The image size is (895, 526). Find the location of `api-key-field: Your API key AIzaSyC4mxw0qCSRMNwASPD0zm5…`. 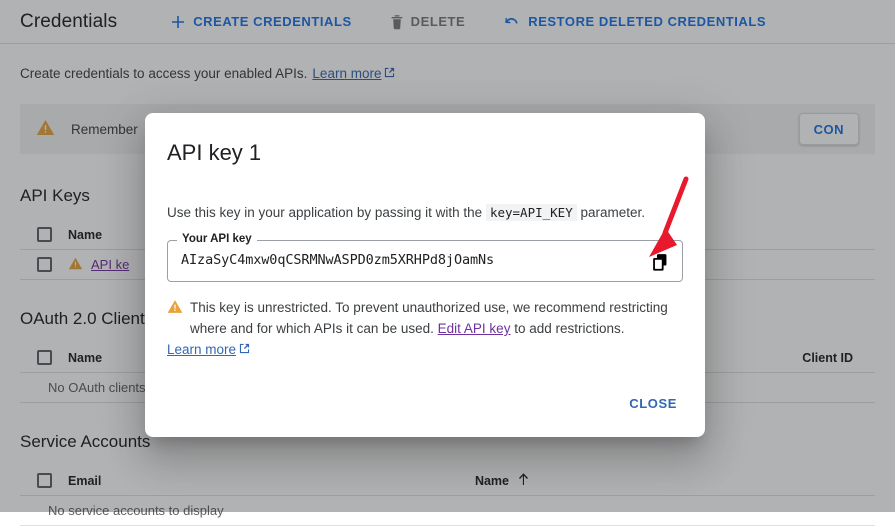

api-key-field: Your API key AIzaSyC4mxw0qCSRMNwASPD0zm5… is located at coordinates (425, 261).